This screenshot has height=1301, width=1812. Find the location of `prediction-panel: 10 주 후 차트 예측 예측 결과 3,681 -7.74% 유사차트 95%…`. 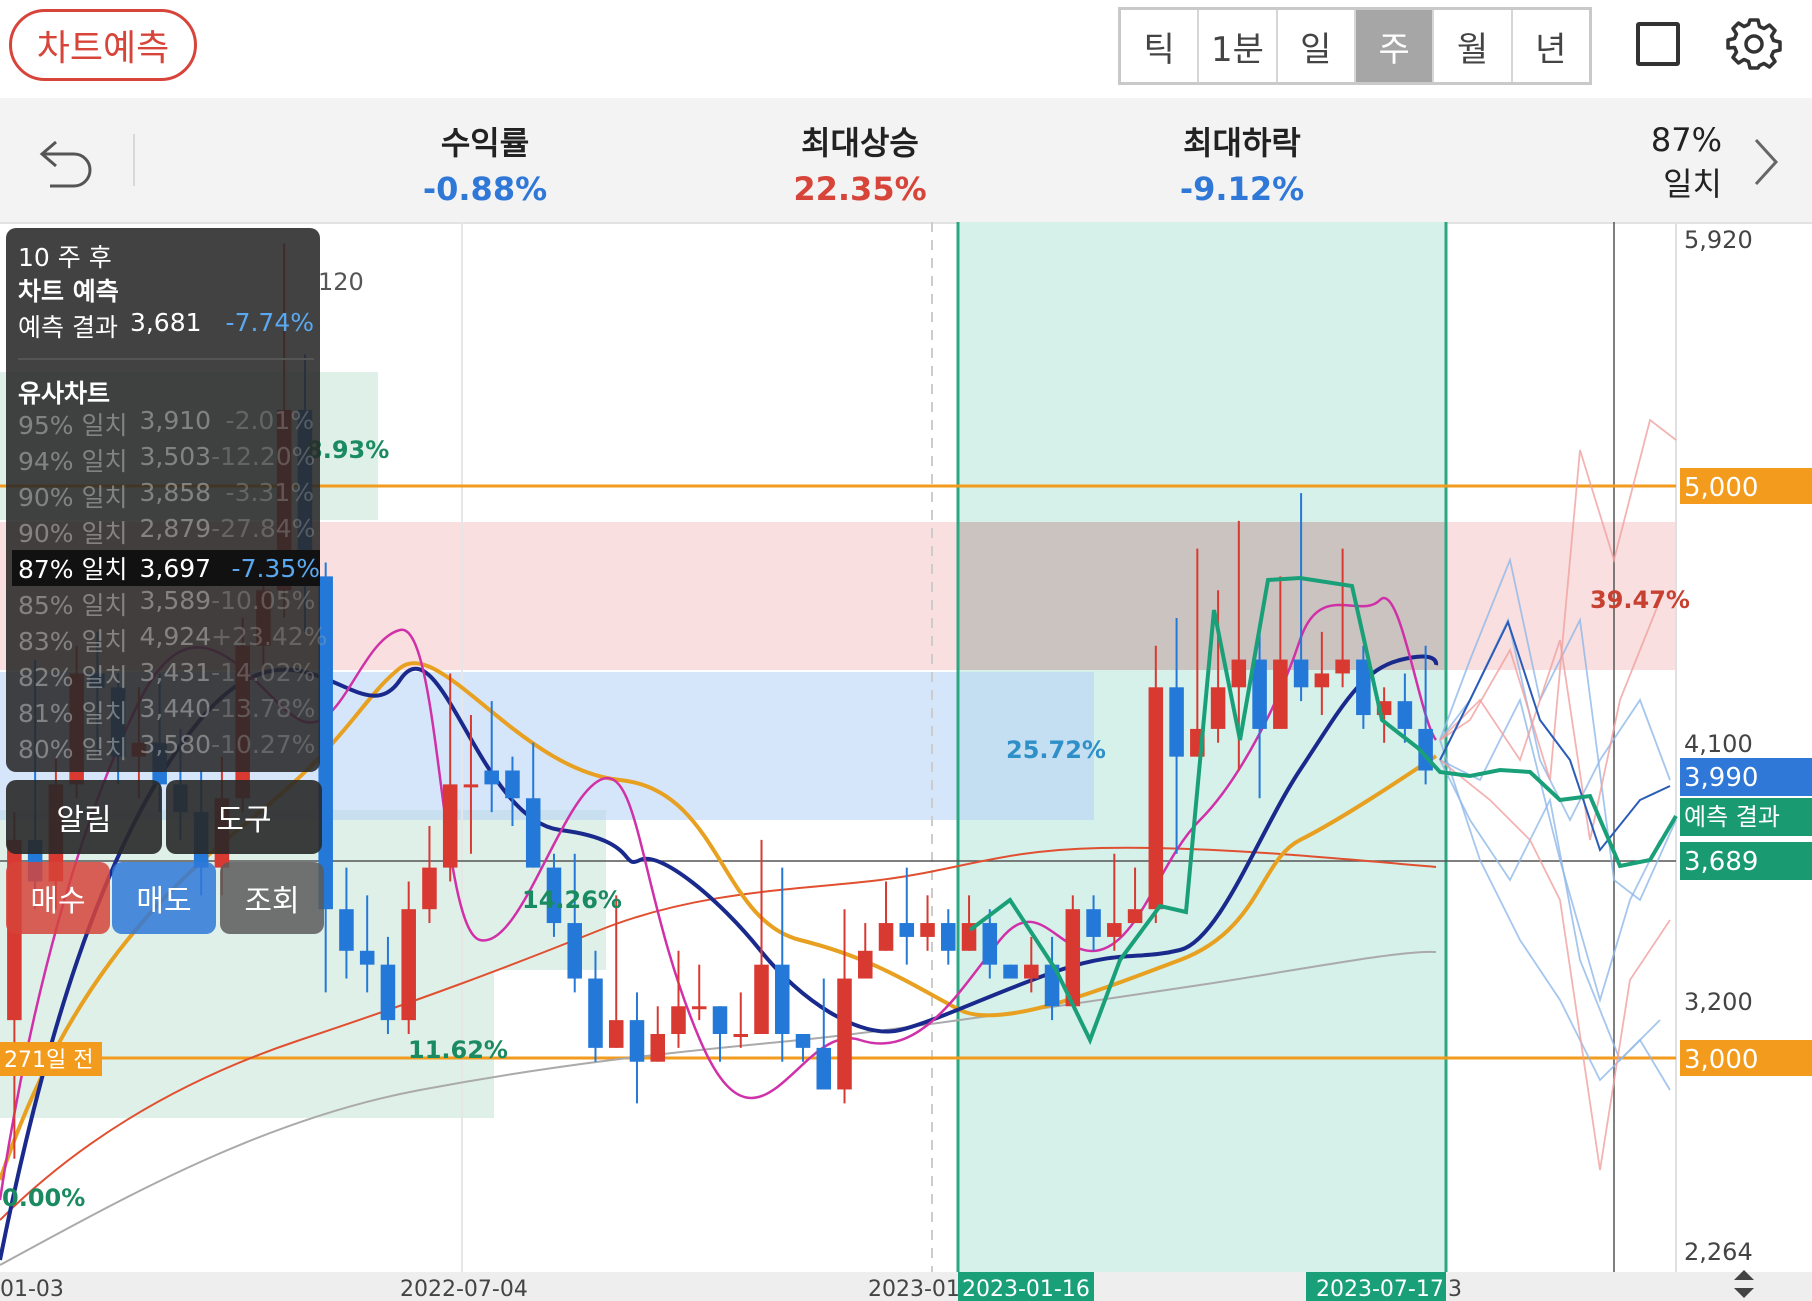

prediction-panel: 10 주 후 차트 예측 예측 결과 3,681 -7.74% 유사차트 95%… is located at coordinates (166, 500).